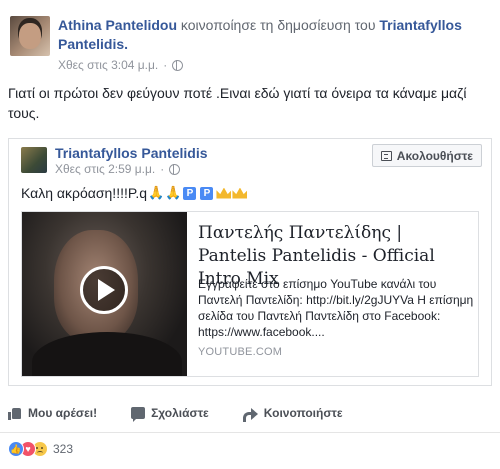 This screenshot has height=469, width=500. I want to click on post-meta: Χθες στις 3:04 μ.μ. ·, so click(121, 65).